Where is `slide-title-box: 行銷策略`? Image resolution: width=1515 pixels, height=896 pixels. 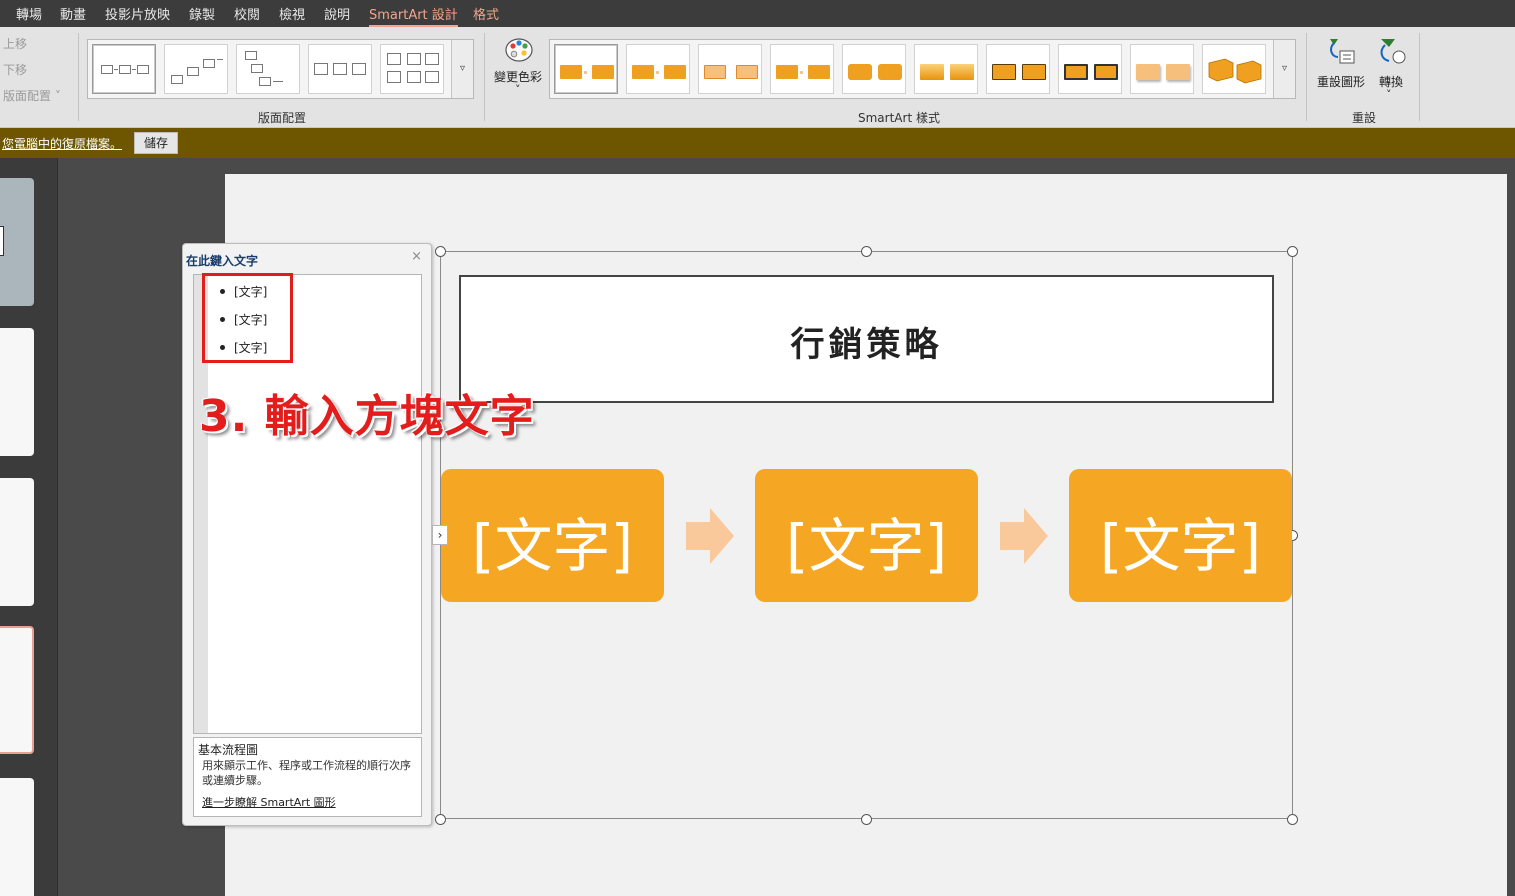
slide-title-box: 行銷策略 is located at coordinates (866, 339).